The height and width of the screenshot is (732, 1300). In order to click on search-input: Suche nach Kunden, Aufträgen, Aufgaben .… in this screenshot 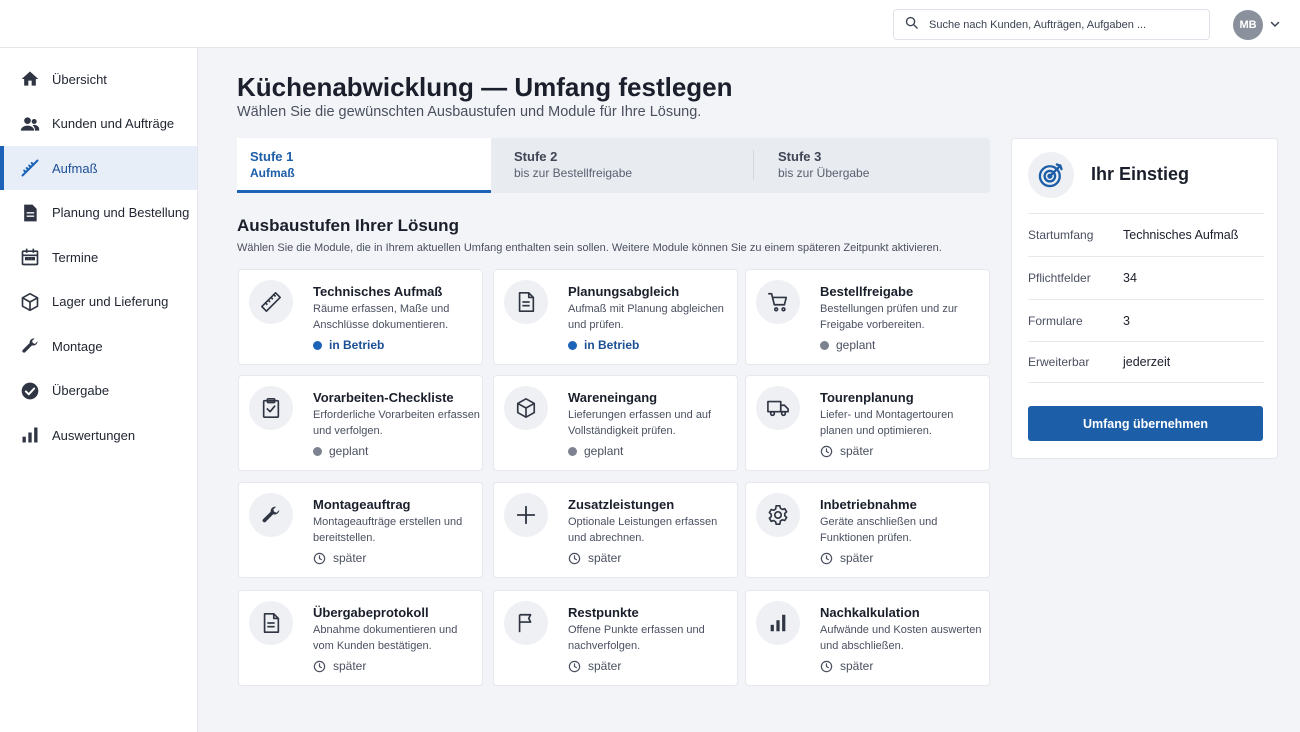, I will do `click(1051, 24)`.